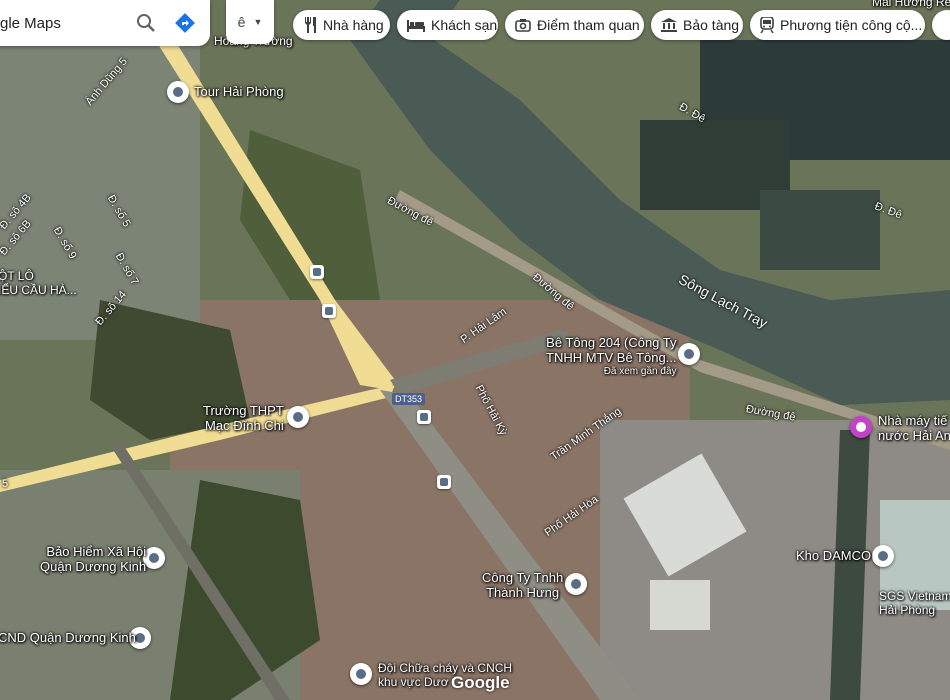 The image size is (950, 700). Describe the element at coordinates (310, 25) in the screenshot. I see `fork-knife-icon` at that location.